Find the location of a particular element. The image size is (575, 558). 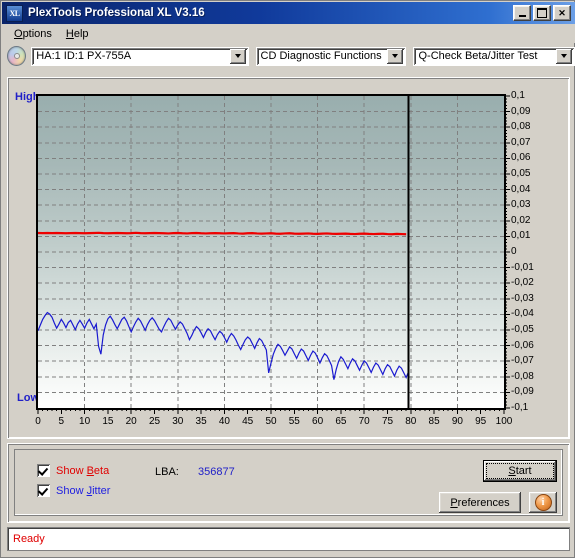

show-jitter-checkbox-row: Show Jitter is located at coordinates (73, 490).